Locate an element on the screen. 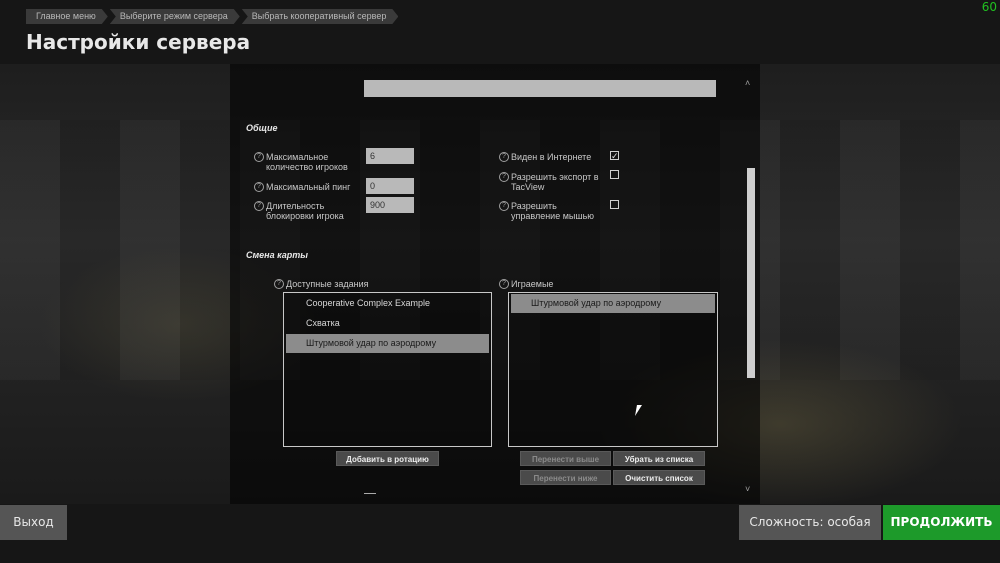 The width and height of the screenshot is (1000, 563). playing-missions-label: Играемые is located at coordinates (532, 284).